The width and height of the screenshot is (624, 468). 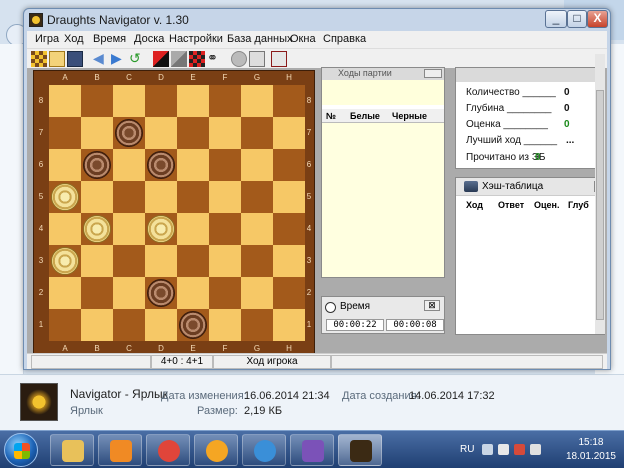 What do you see at coordinates (65, 165) in the screenshot?
I see `square-a6` at bounding box center [65, 165].